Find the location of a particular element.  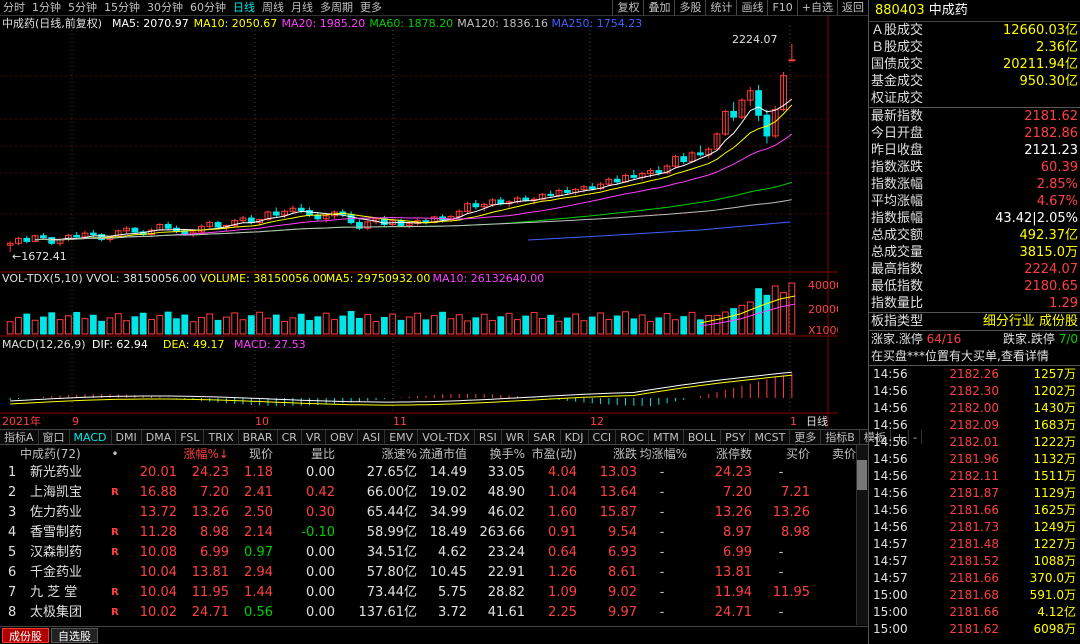

toolbar-button: 叠加 is located at coordinates (658, 8).